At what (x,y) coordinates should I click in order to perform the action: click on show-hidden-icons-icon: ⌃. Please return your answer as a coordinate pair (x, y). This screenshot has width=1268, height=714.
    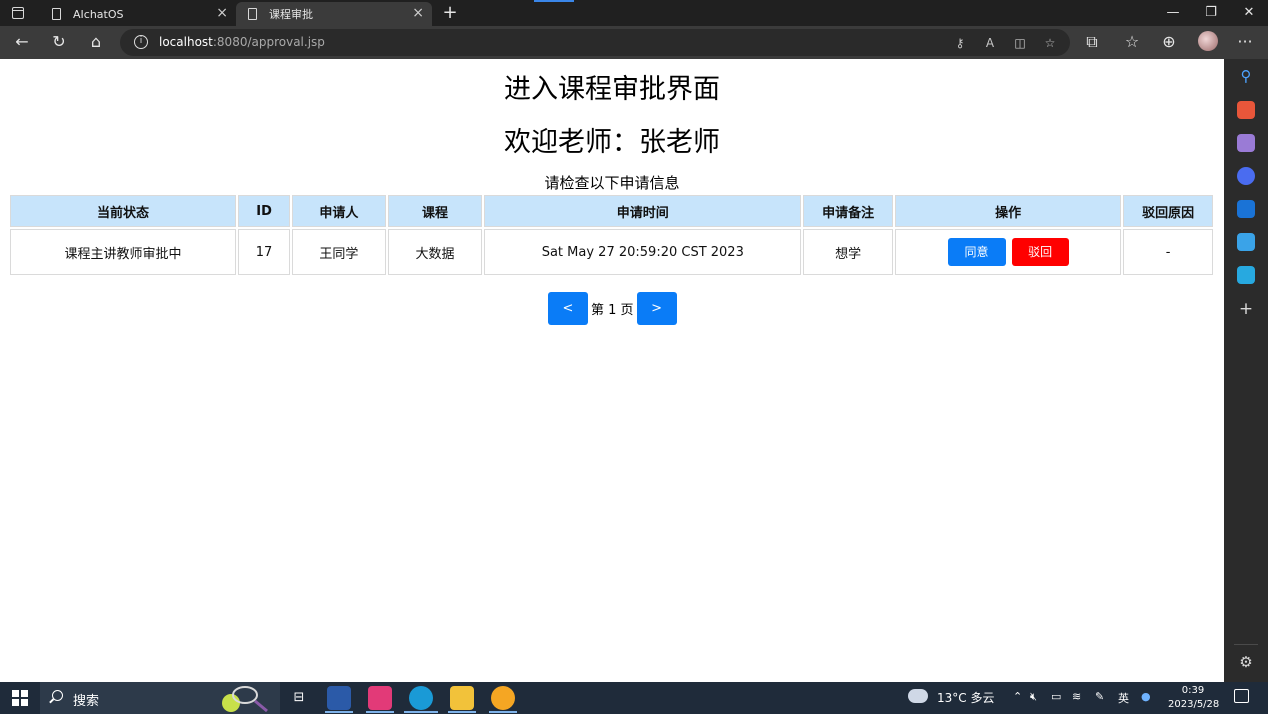
    Looking at the image, I should click on (1017, 696).